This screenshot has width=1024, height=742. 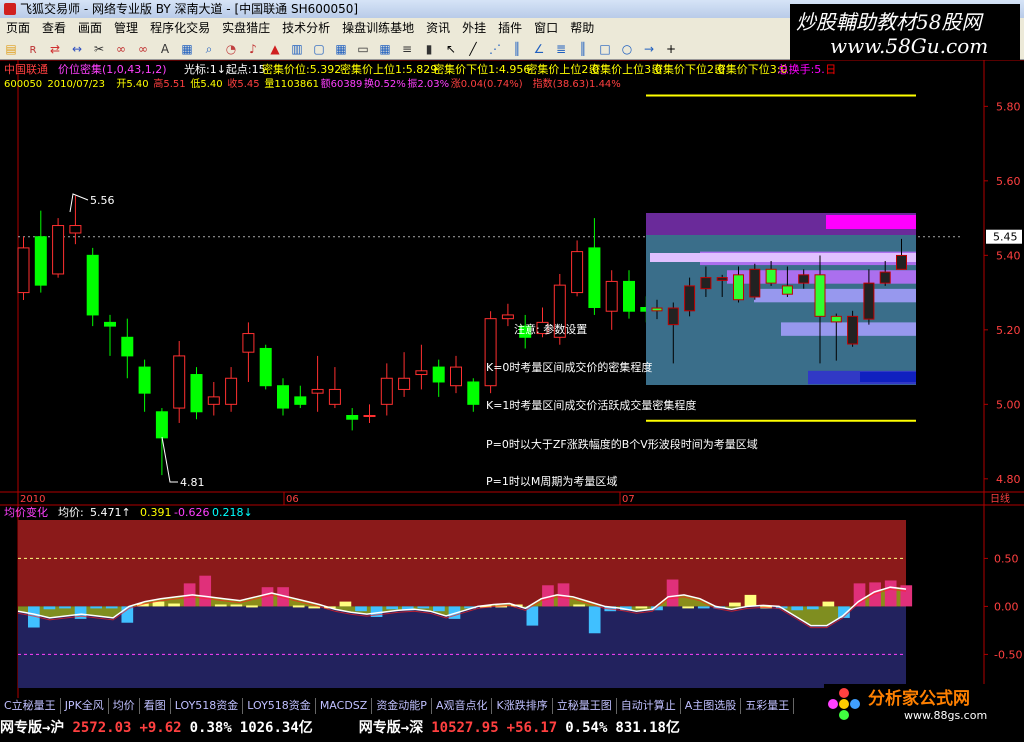 I want to click on indicator-tab: 资金动能P, so click(x=402, y=706).